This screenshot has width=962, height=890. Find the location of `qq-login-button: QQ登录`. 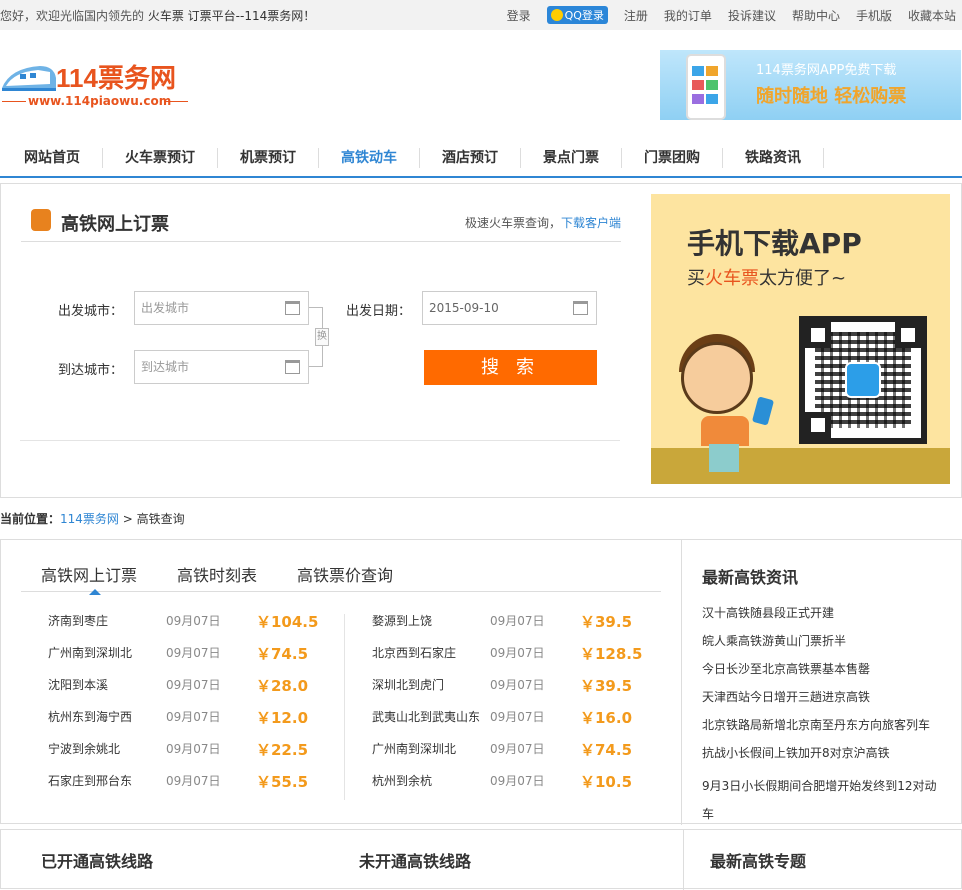

qq-login-button: QQ登录 is located at coordinates (577, 15).